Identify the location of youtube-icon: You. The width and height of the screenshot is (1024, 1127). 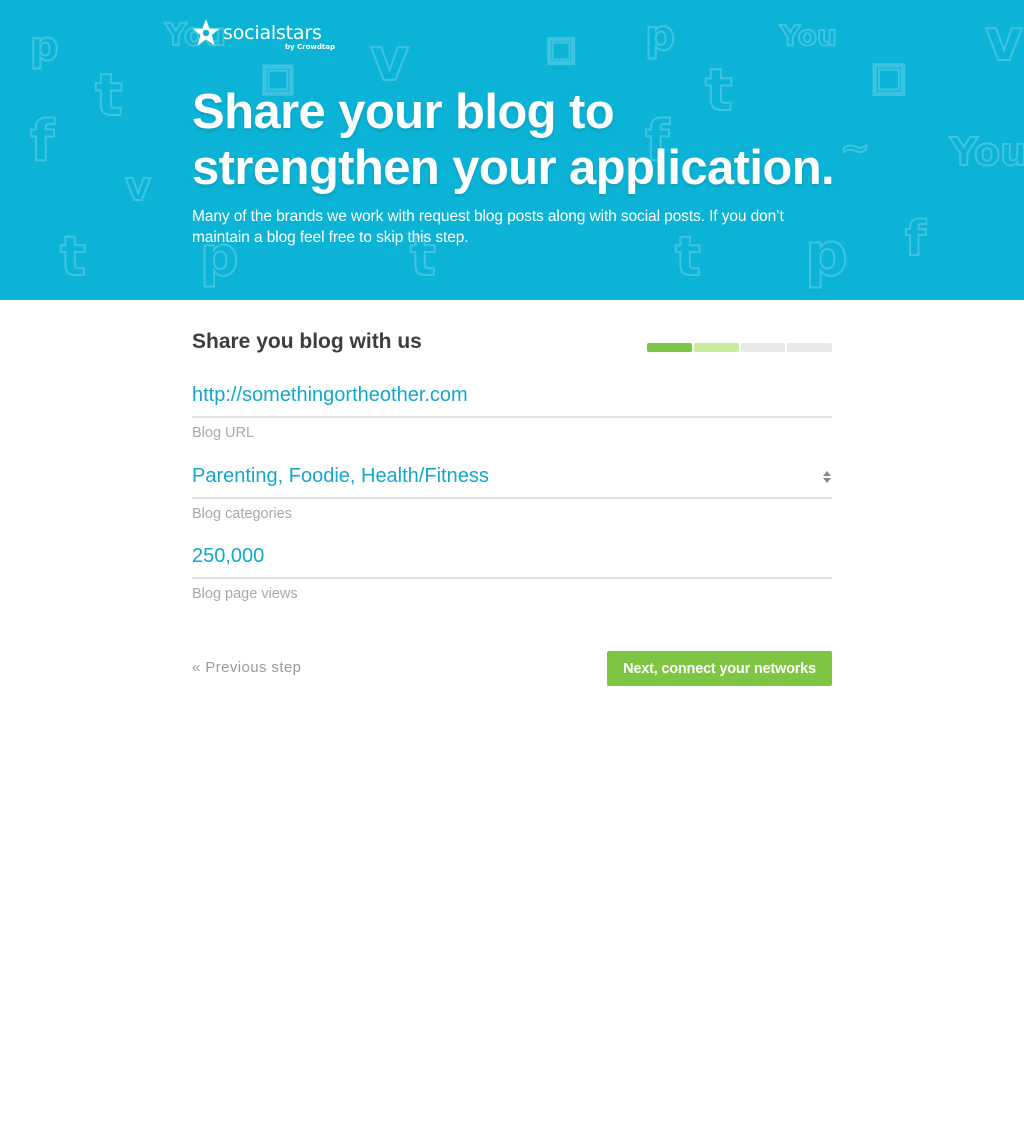
(986, 152).